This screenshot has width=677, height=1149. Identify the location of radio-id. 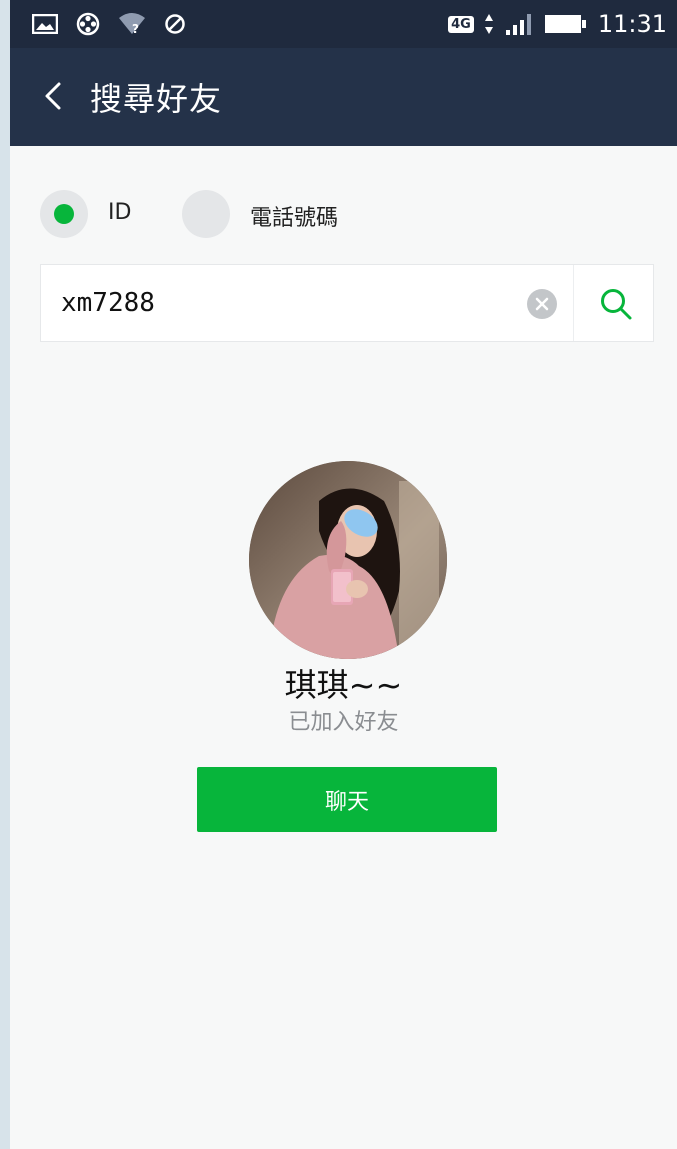
(64, 214).